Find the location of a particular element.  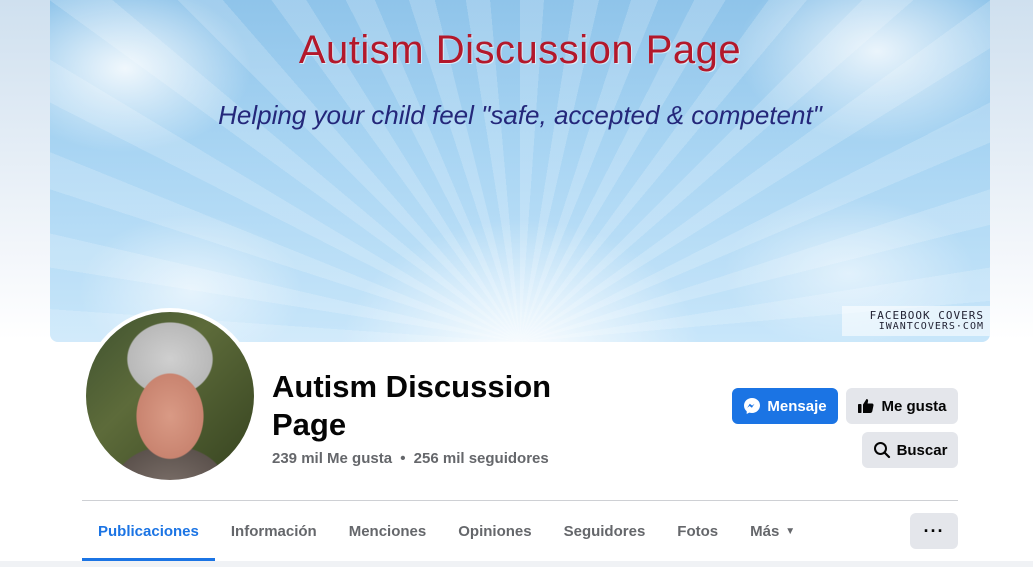

tab-seguidores: Seguidores is located at coordinates (605, 531).